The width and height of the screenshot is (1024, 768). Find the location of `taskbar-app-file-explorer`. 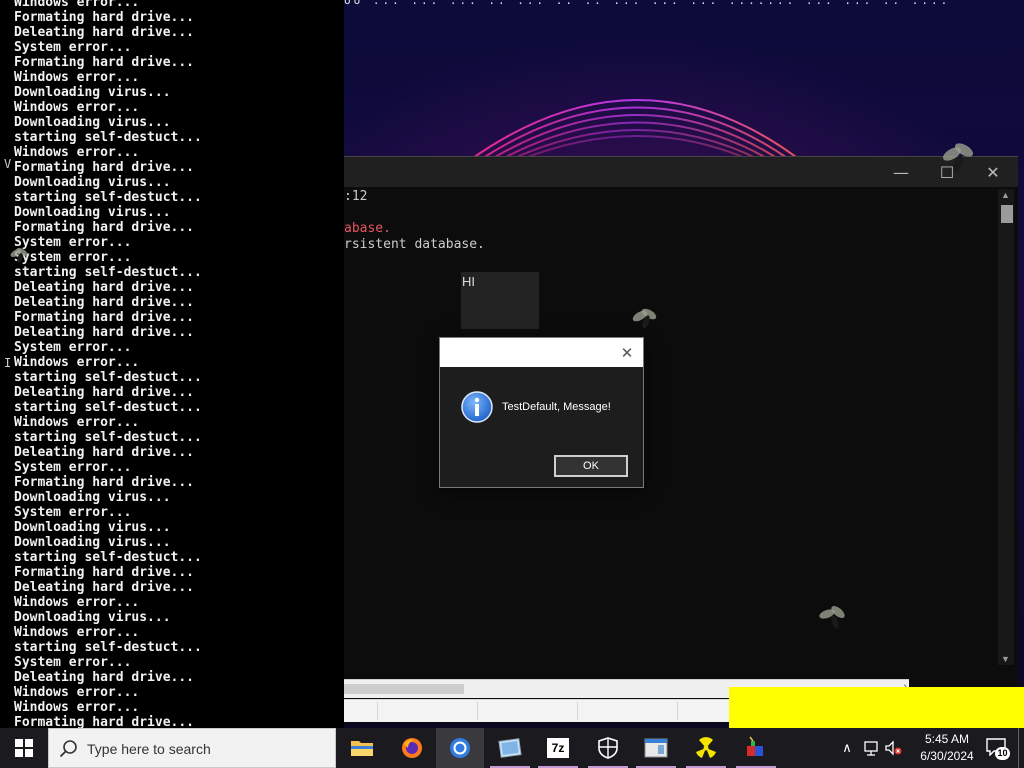

taskbar-app-file-explorer is located at coordinates (362, 748).